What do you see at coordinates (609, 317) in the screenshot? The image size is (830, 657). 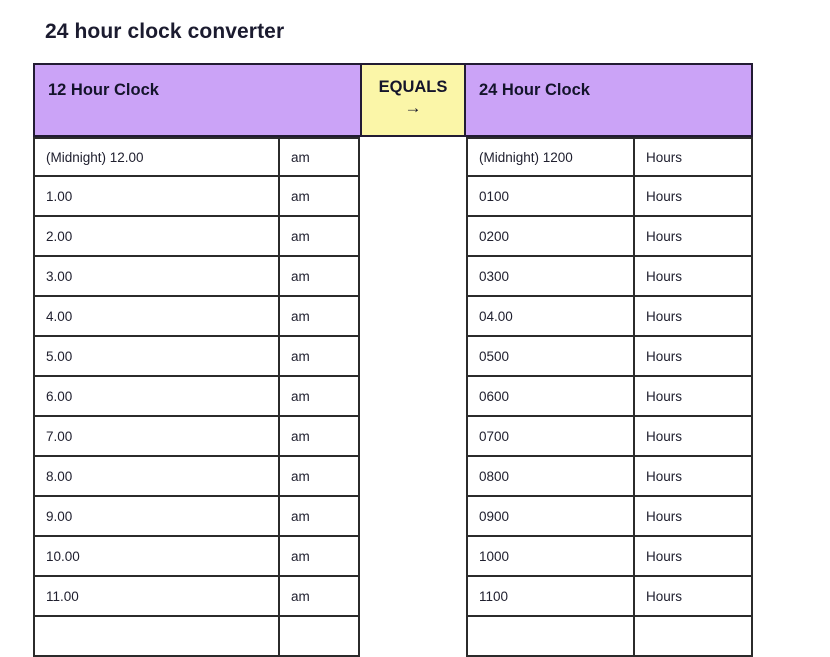 I see `table-row: 04.00 Hours` at bounding box center [609, 317].